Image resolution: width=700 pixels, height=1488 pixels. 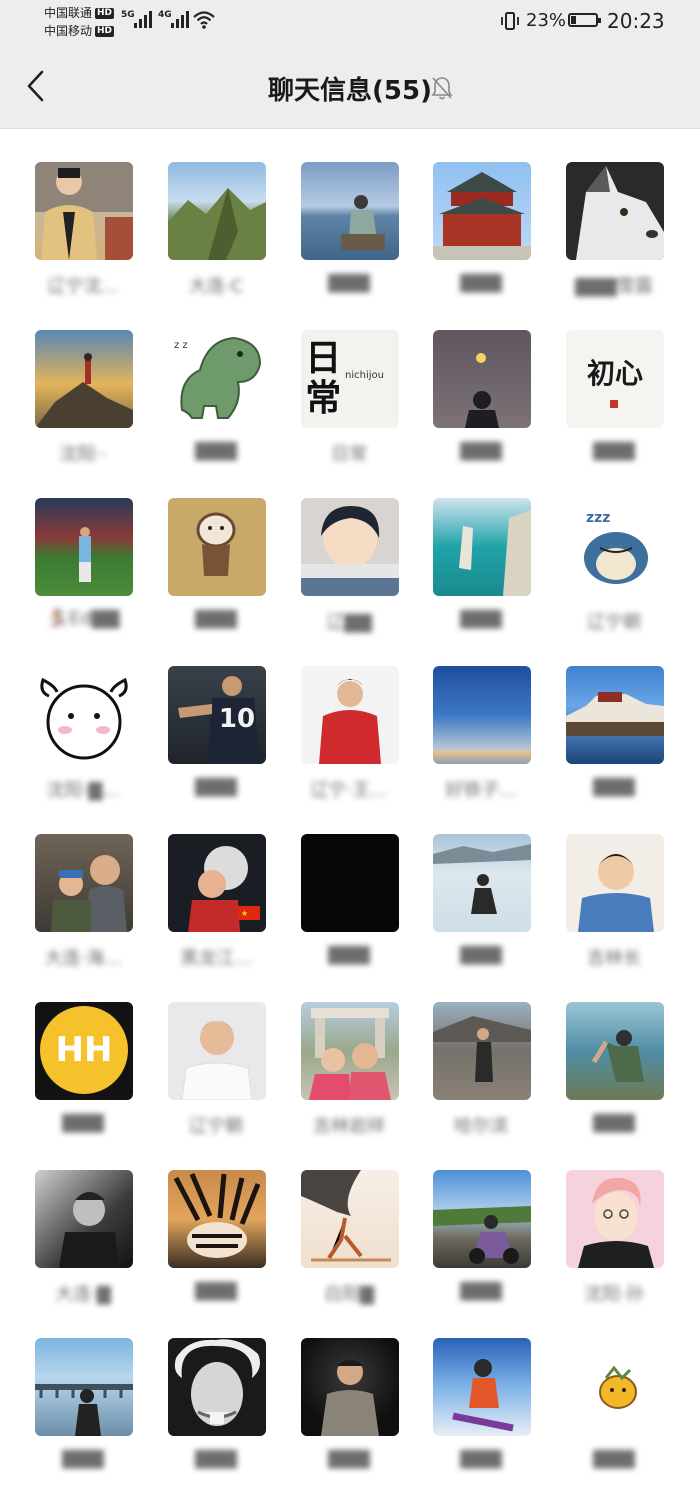 I want to click on member-item: HH ▇▇▇, so click(x=83, y=1077).